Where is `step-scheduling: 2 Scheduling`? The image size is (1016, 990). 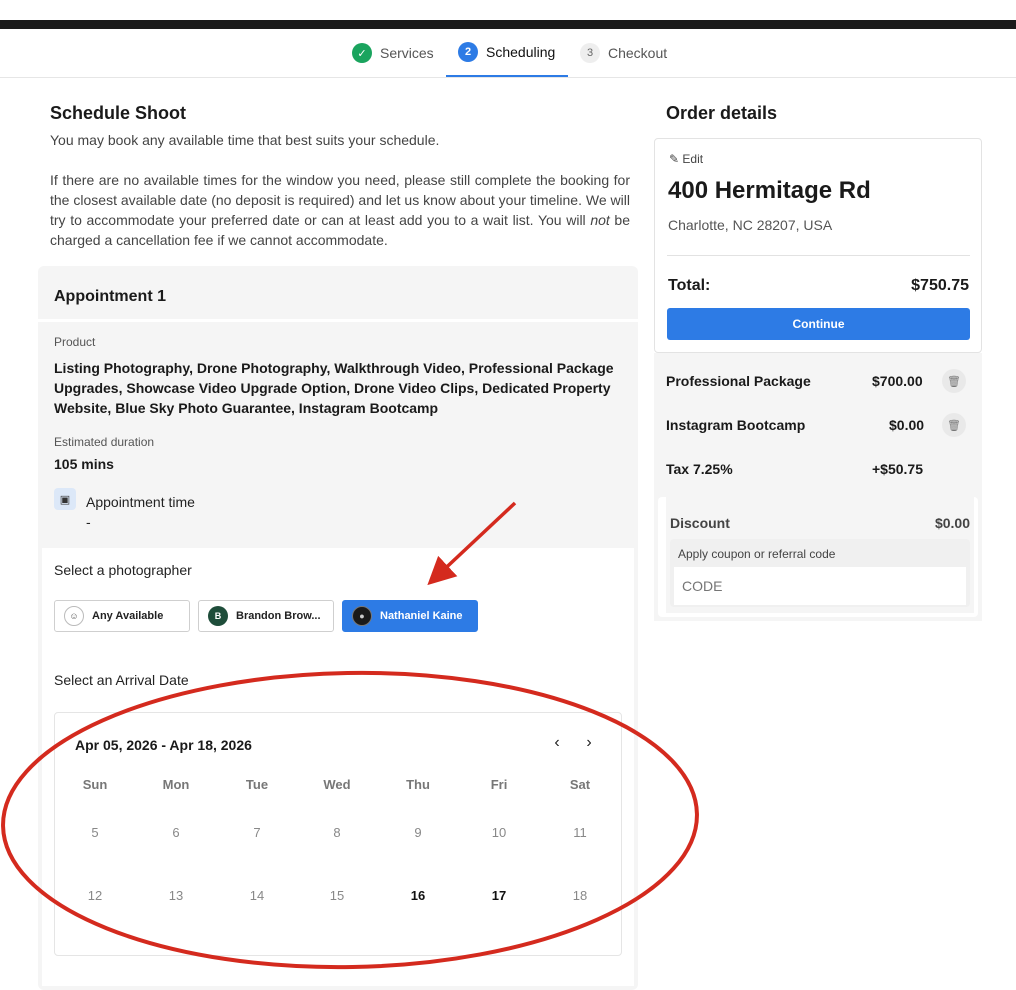
step-scheduling: 2 Scheduling is located at coordinates (507, 53).